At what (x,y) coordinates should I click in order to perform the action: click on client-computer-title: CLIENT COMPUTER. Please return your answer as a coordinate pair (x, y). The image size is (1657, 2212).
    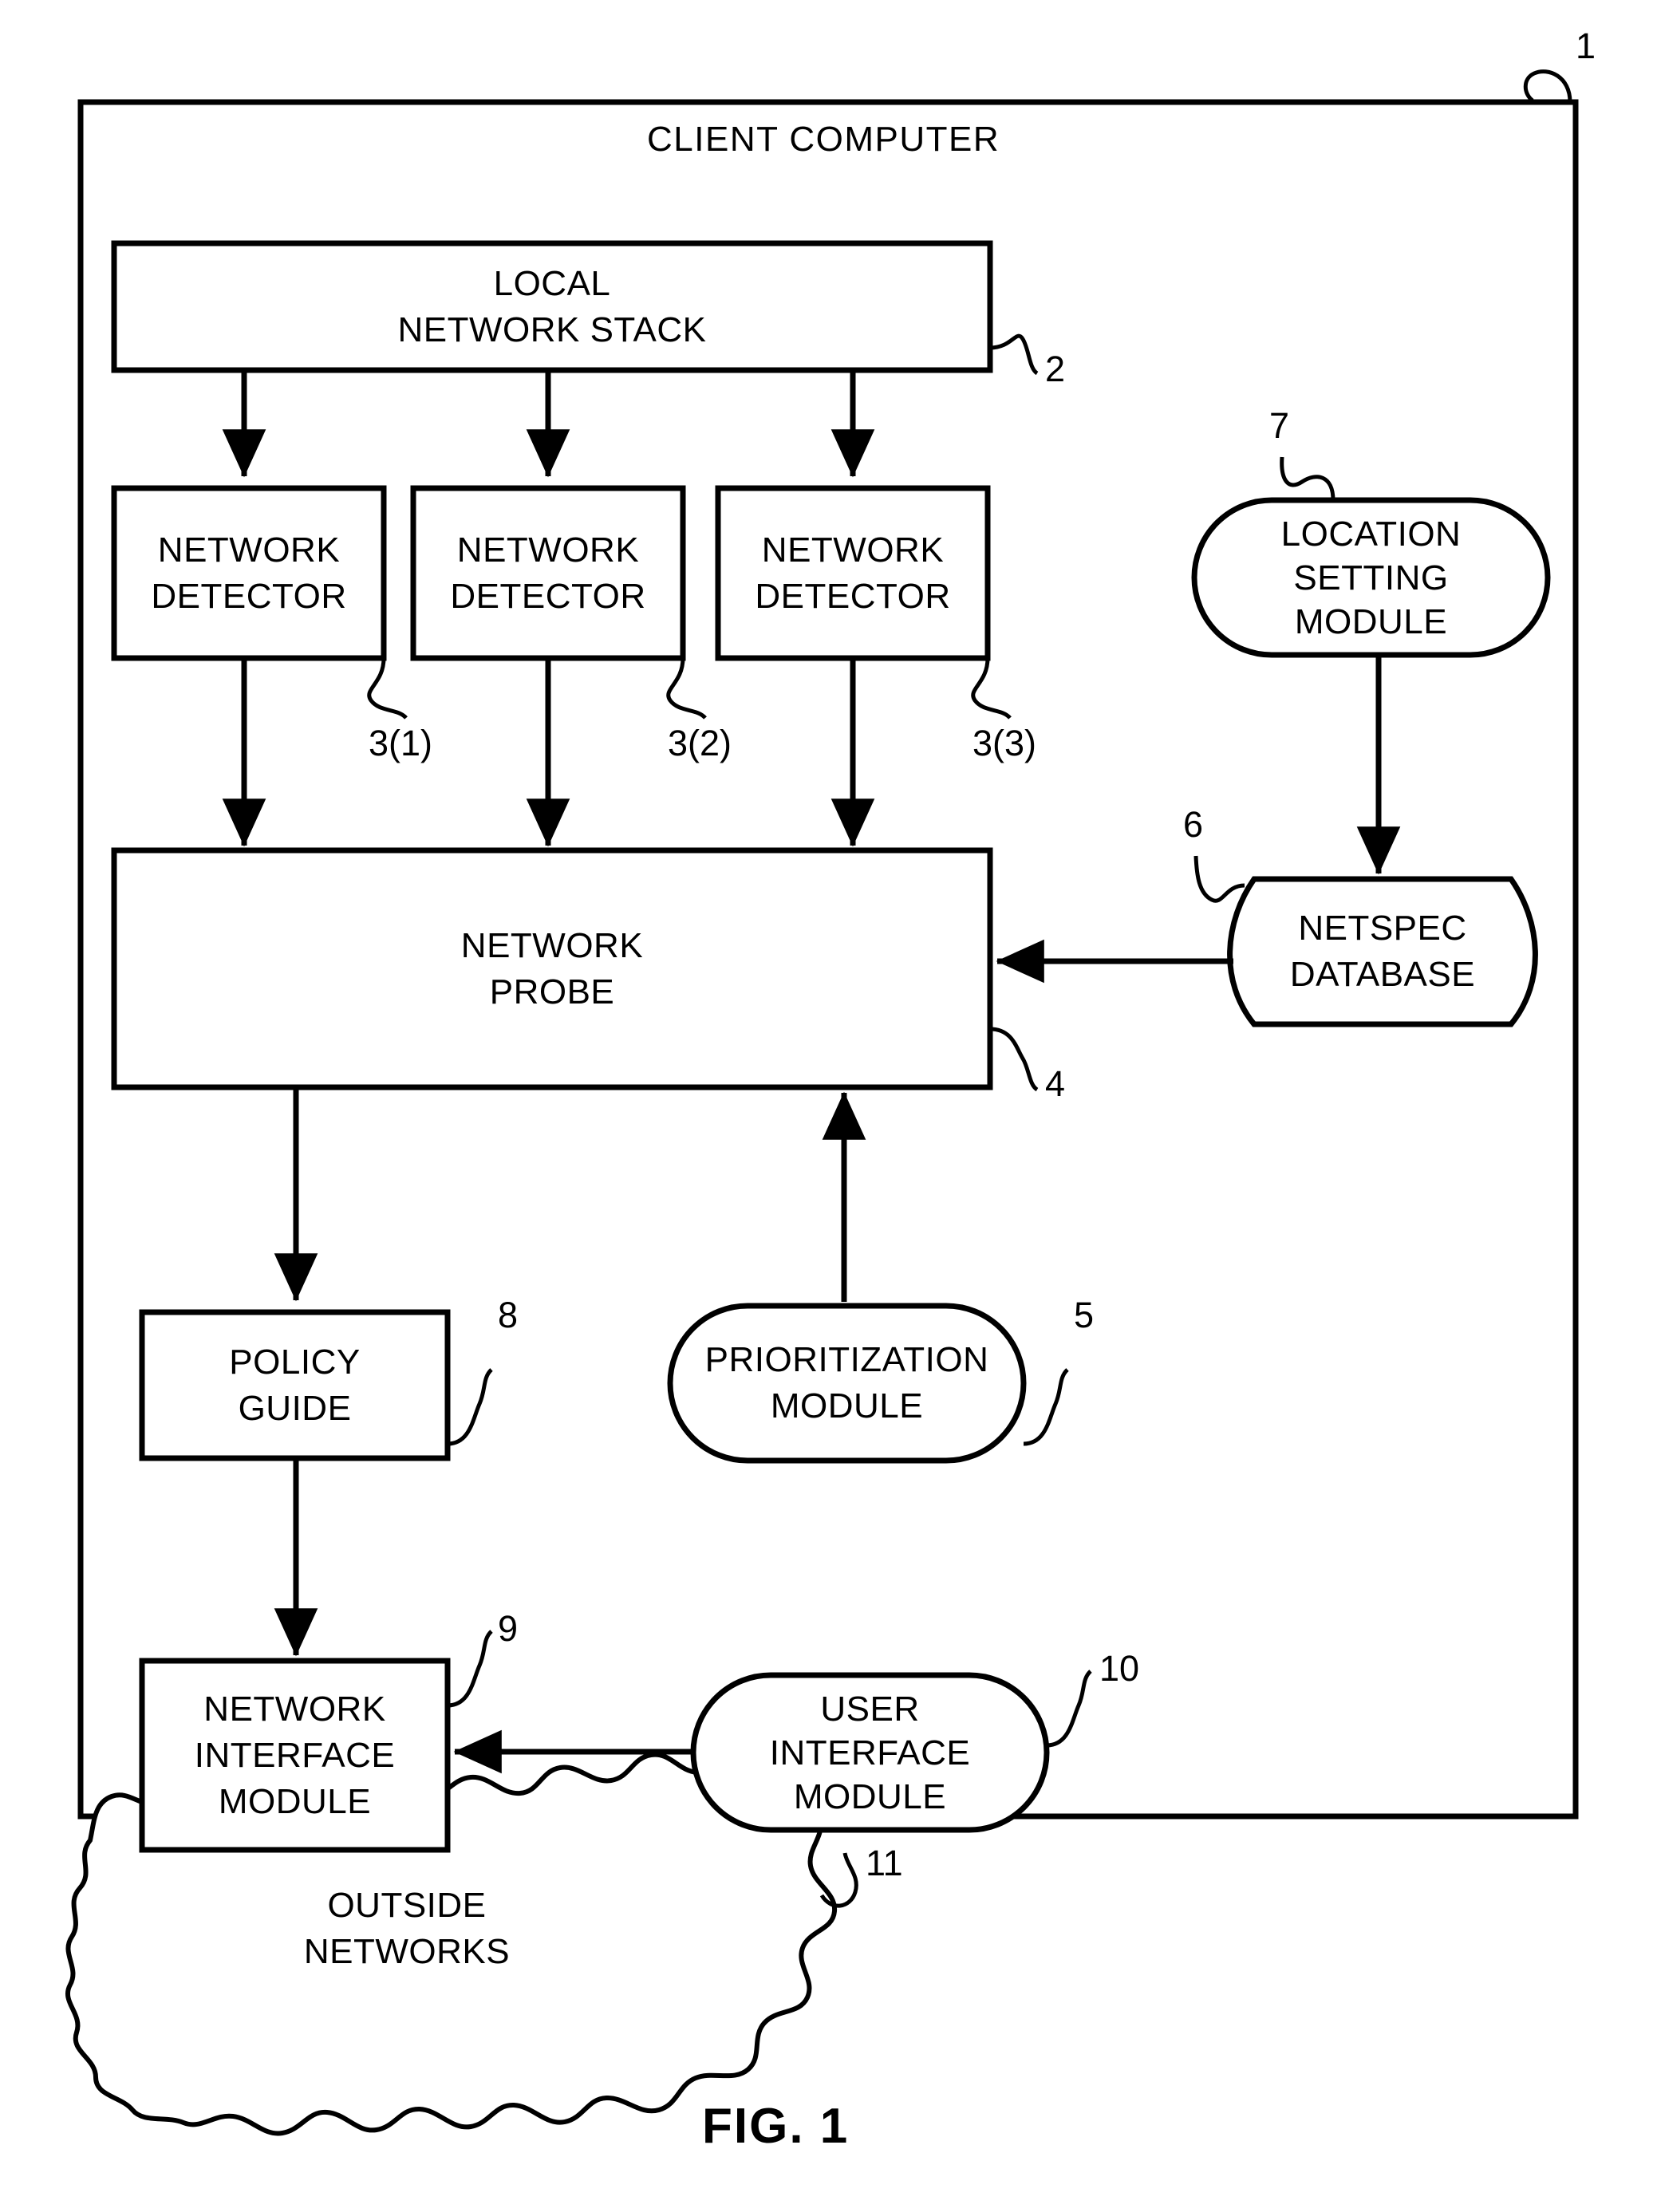
    Looking at the image, I should click on (823, 140).